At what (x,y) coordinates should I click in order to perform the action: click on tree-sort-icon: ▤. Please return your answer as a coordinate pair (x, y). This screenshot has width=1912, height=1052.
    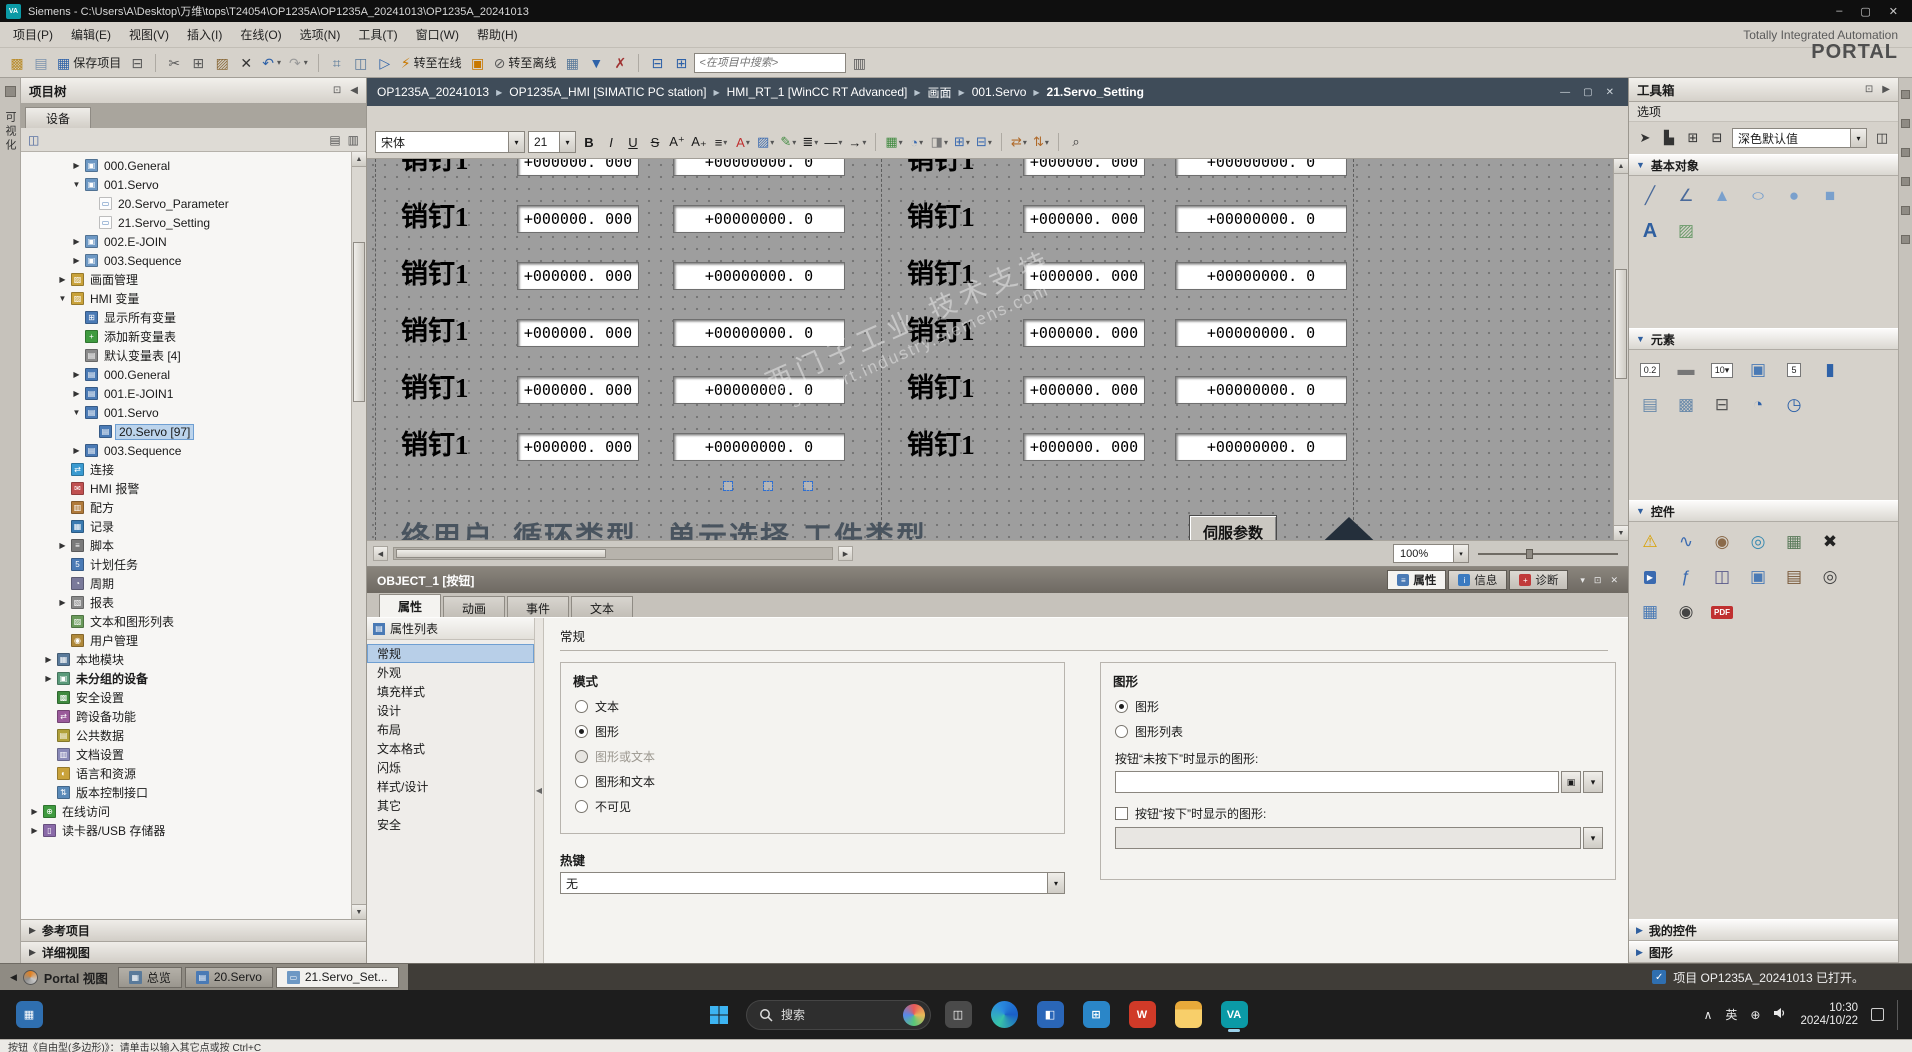
    Looking at the image, I should click on (334, 140).